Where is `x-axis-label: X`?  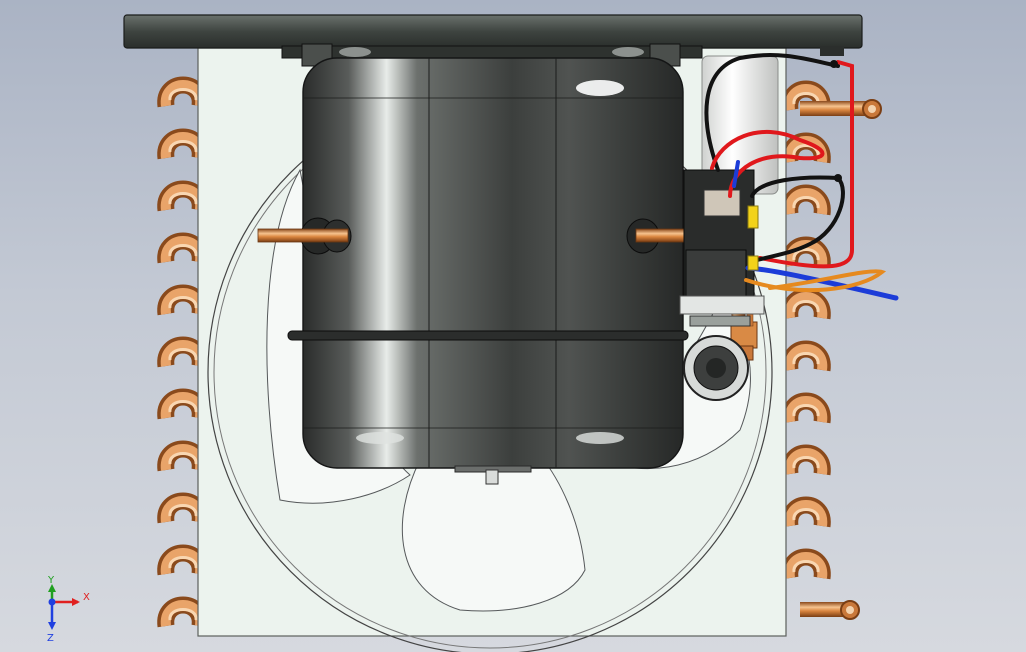 x-axis-label: X is located at coordinates (86, 597).